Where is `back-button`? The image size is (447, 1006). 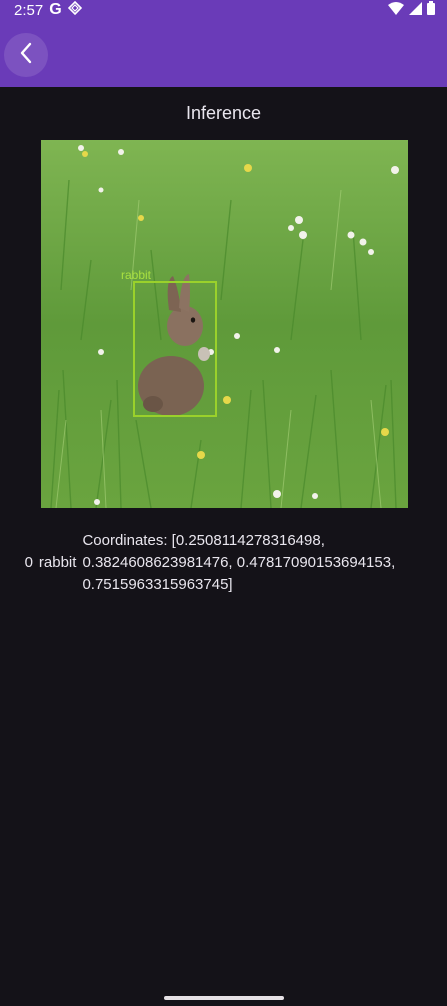
back-button is located at coordinates (26, 55).